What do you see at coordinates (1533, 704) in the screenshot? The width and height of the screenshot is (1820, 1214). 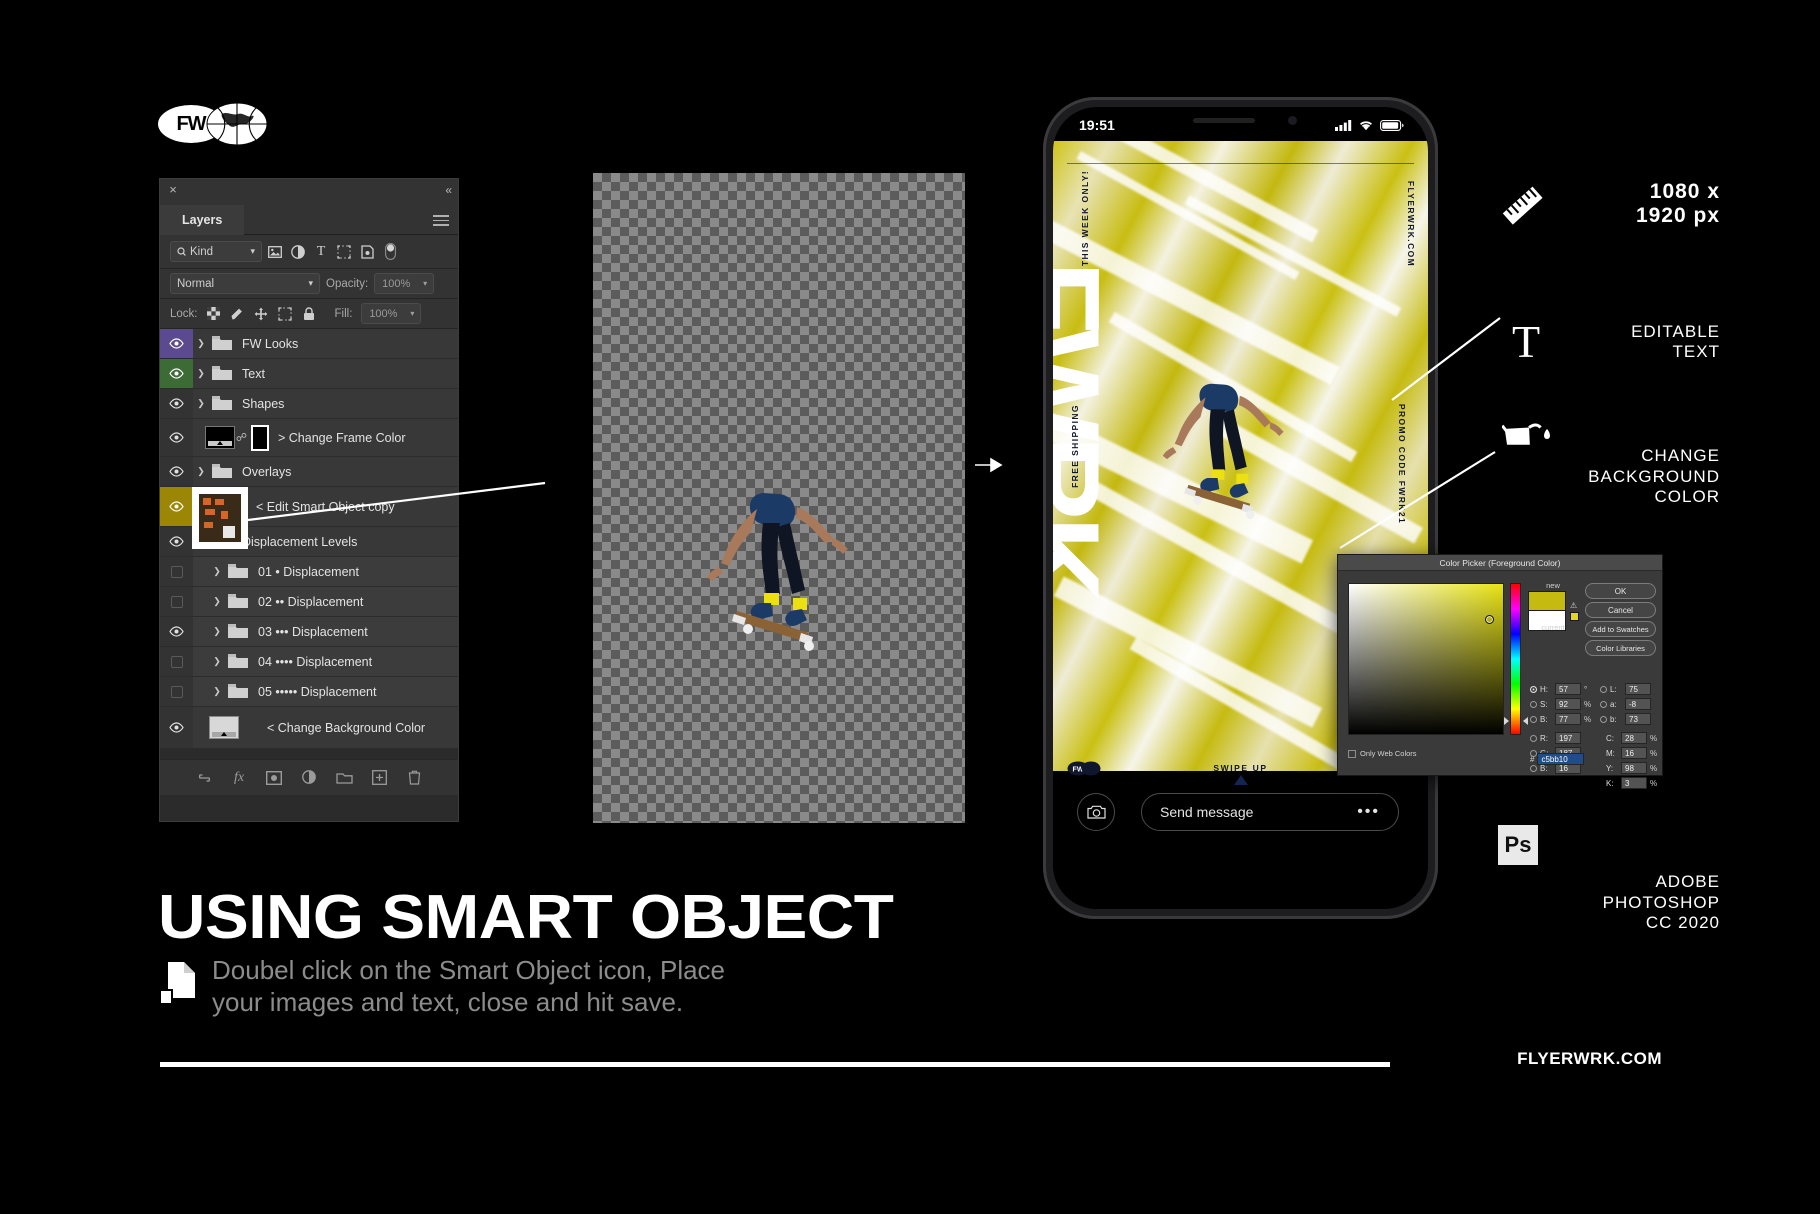 I see `radio-s` at bounding box center [1533, 704].